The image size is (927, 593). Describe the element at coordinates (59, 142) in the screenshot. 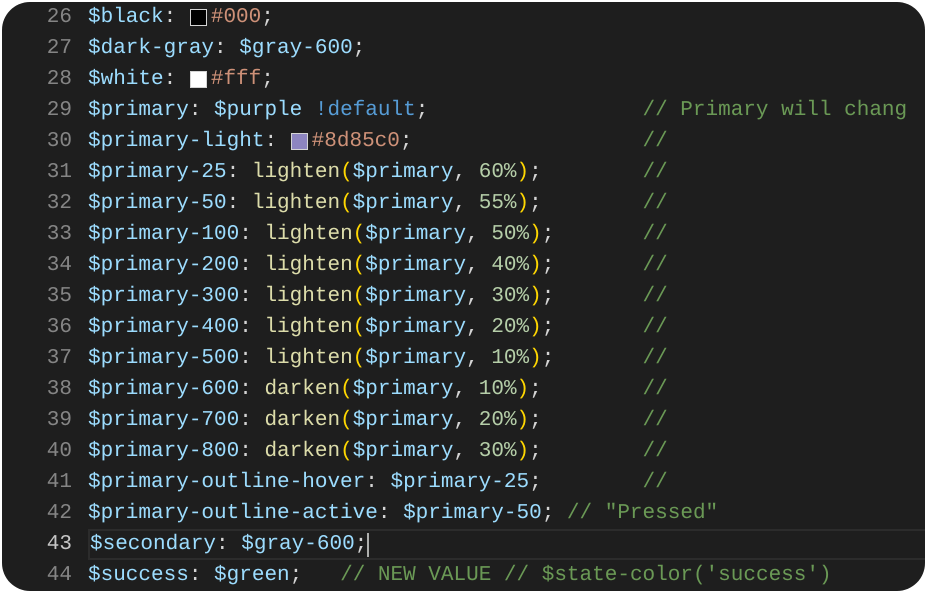

I see `line-number: 30` at that location.